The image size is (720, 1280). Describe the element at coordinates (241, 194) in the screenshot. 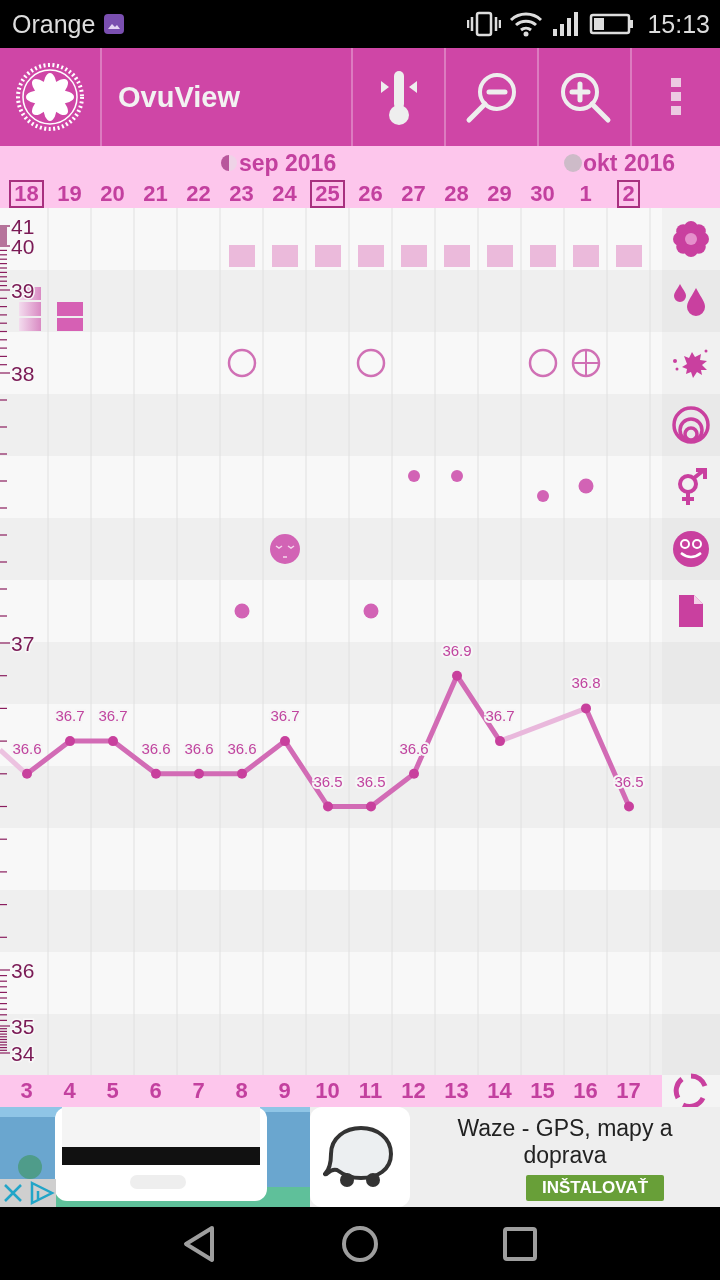

I see `date-label: 23` at that location.